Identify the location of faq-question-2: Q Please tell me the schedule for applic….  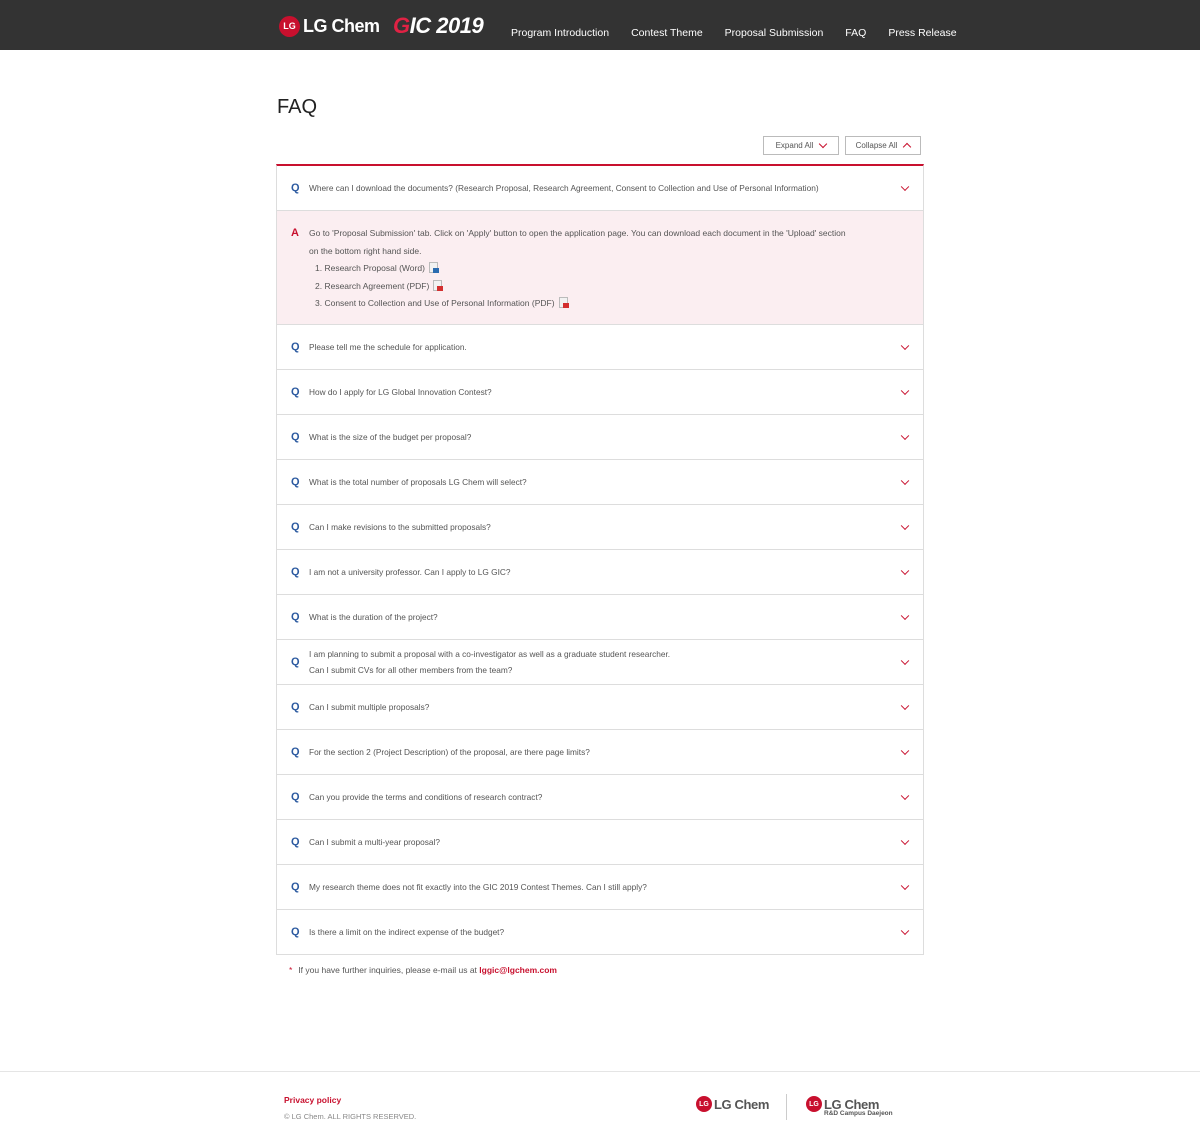
(600, 347).